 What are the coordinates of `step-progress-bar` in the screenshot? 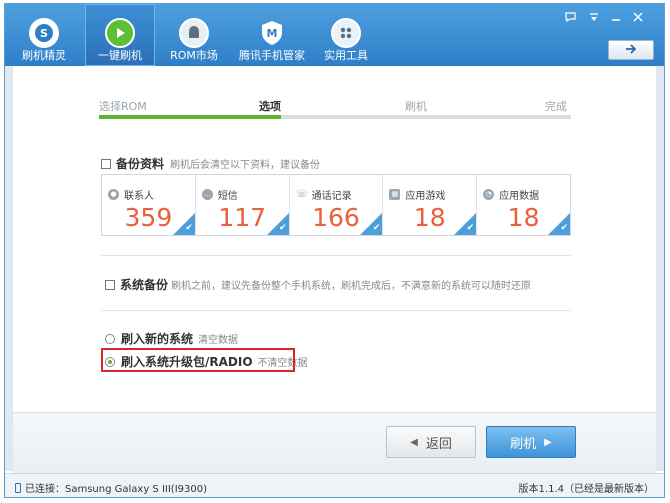 It's located at (335, 117).